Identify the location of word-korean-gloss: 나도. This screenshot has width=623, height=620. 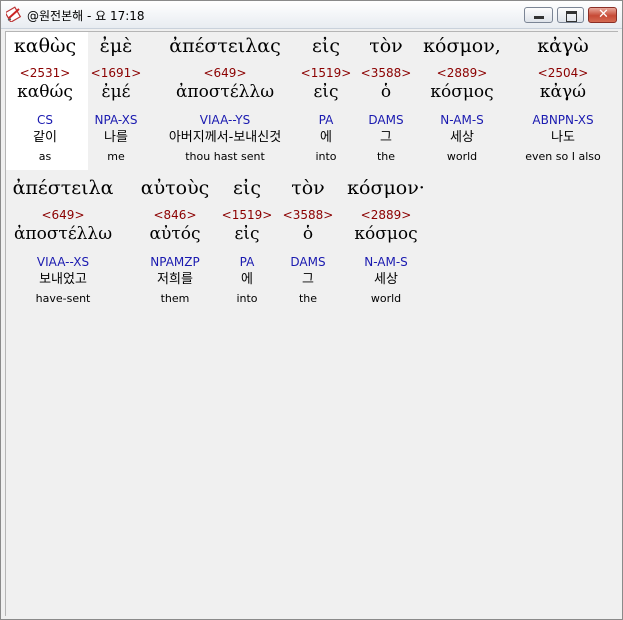
(563, 137).